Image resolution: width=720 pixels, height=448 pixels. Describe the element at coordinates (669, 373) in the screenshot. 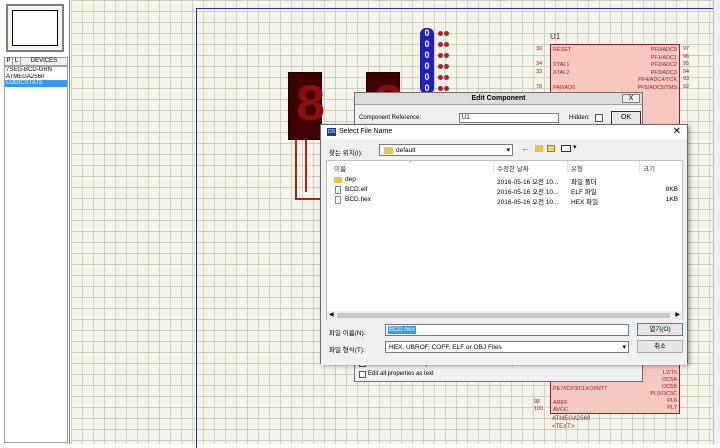

I see `pin-label: L2/T5` at that location.